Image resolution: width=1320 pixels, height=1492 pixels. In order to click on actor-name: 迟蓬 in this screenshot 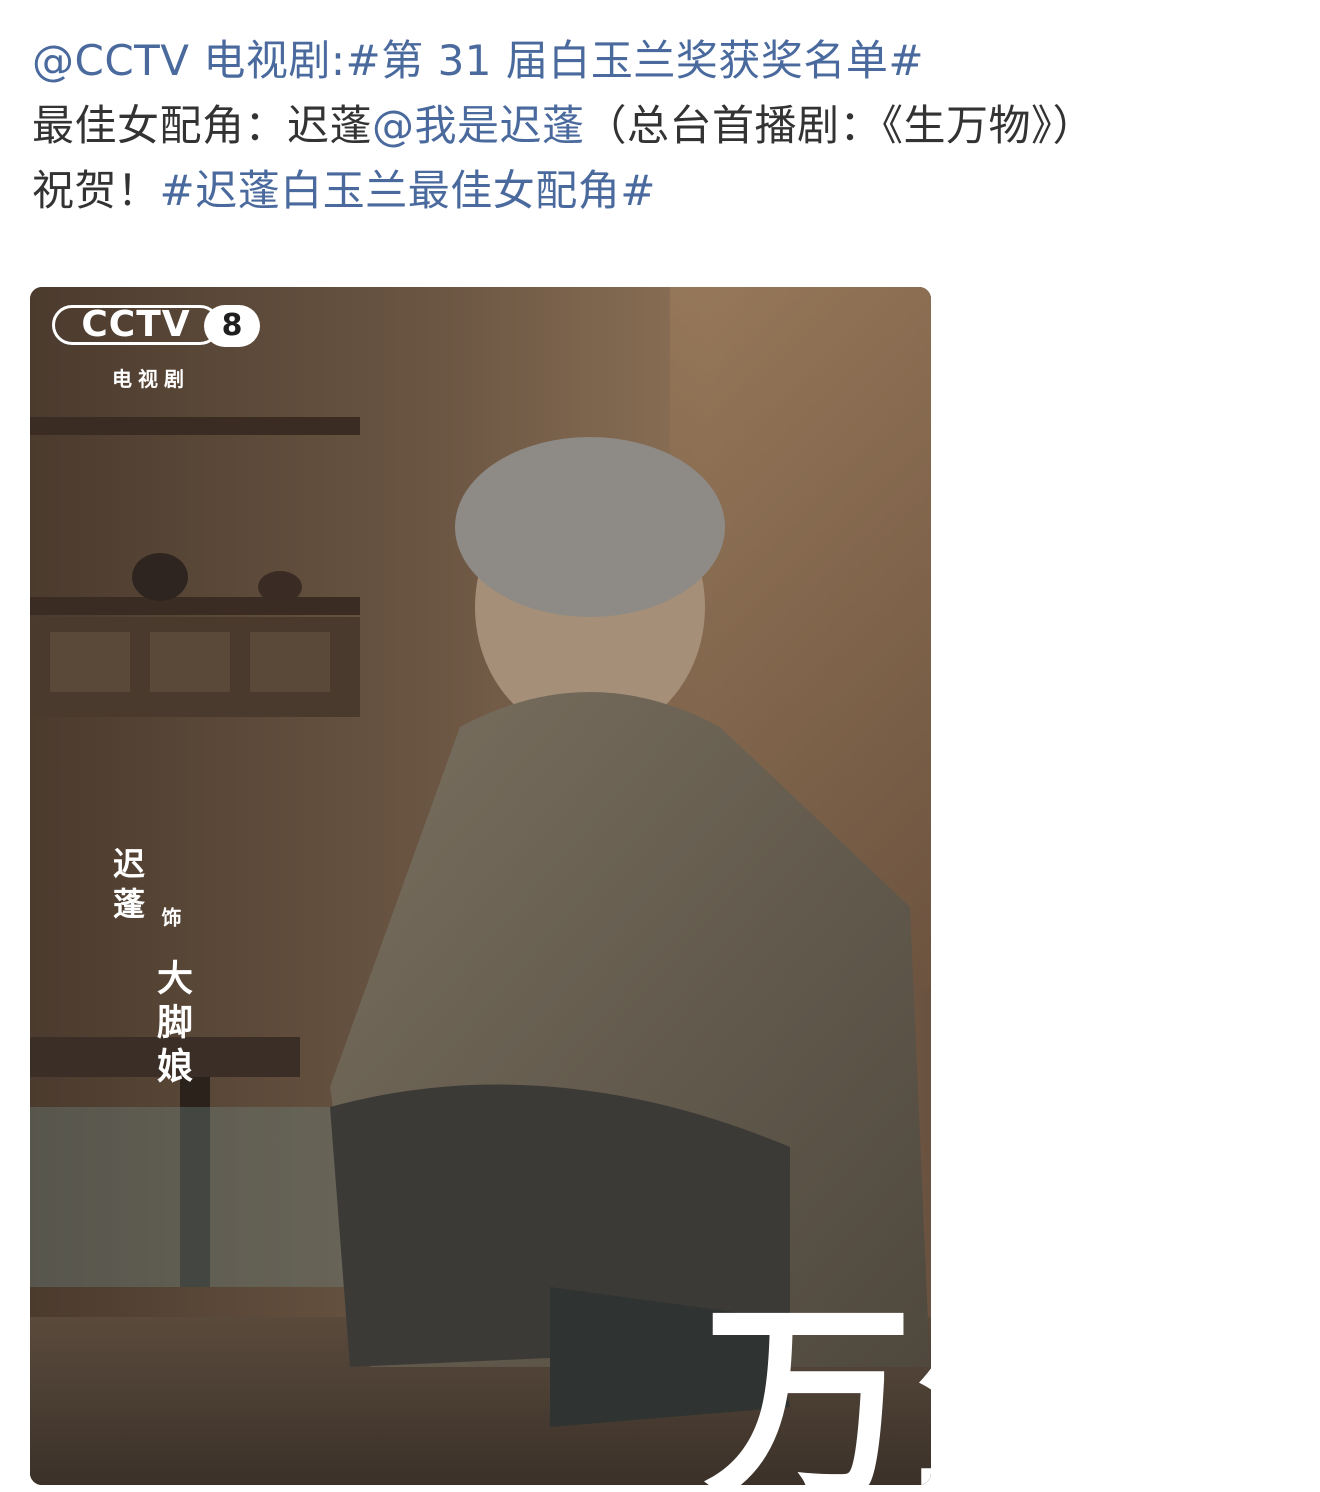, I will do `click(127, 887)`.